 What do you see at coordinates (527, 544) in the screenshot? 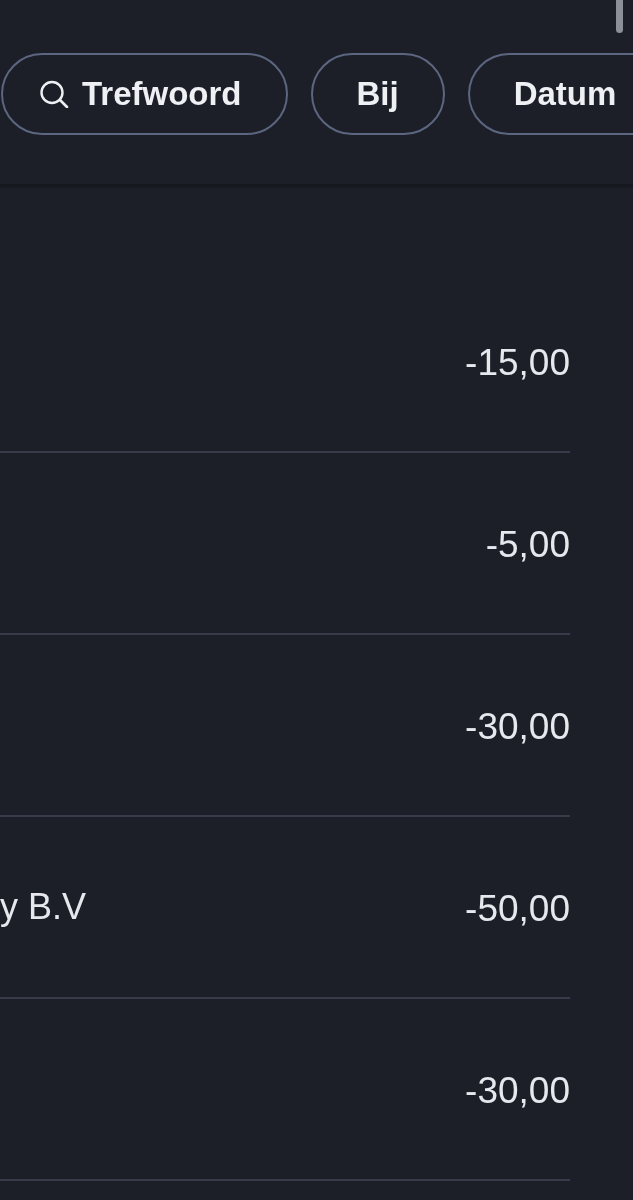
I see `amount-text: -5,00` at bounding box center [527, 544].